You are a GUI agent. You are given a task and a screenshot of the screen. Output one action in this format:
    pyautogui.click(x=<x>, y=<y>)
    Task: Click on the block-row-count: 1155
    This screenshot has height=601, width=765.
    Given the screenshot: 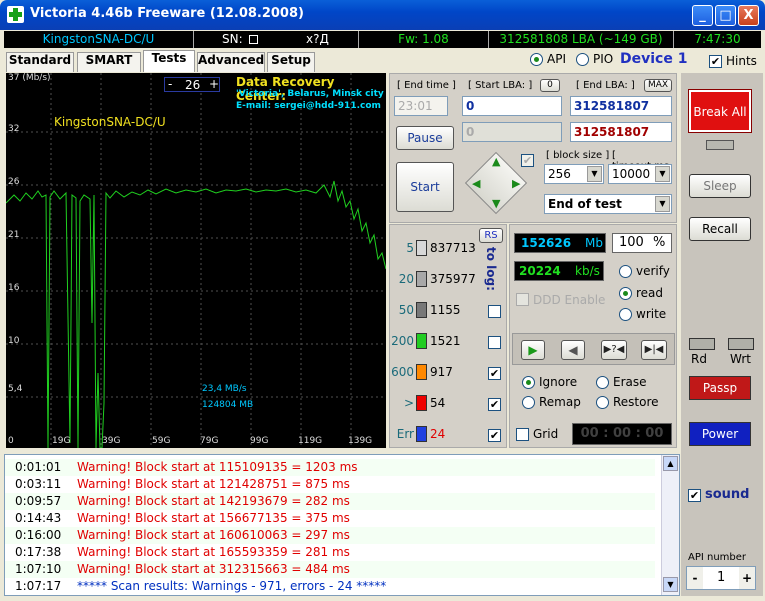 What is the action you would take?
    pyautogui.click(x=445, y=310)
    